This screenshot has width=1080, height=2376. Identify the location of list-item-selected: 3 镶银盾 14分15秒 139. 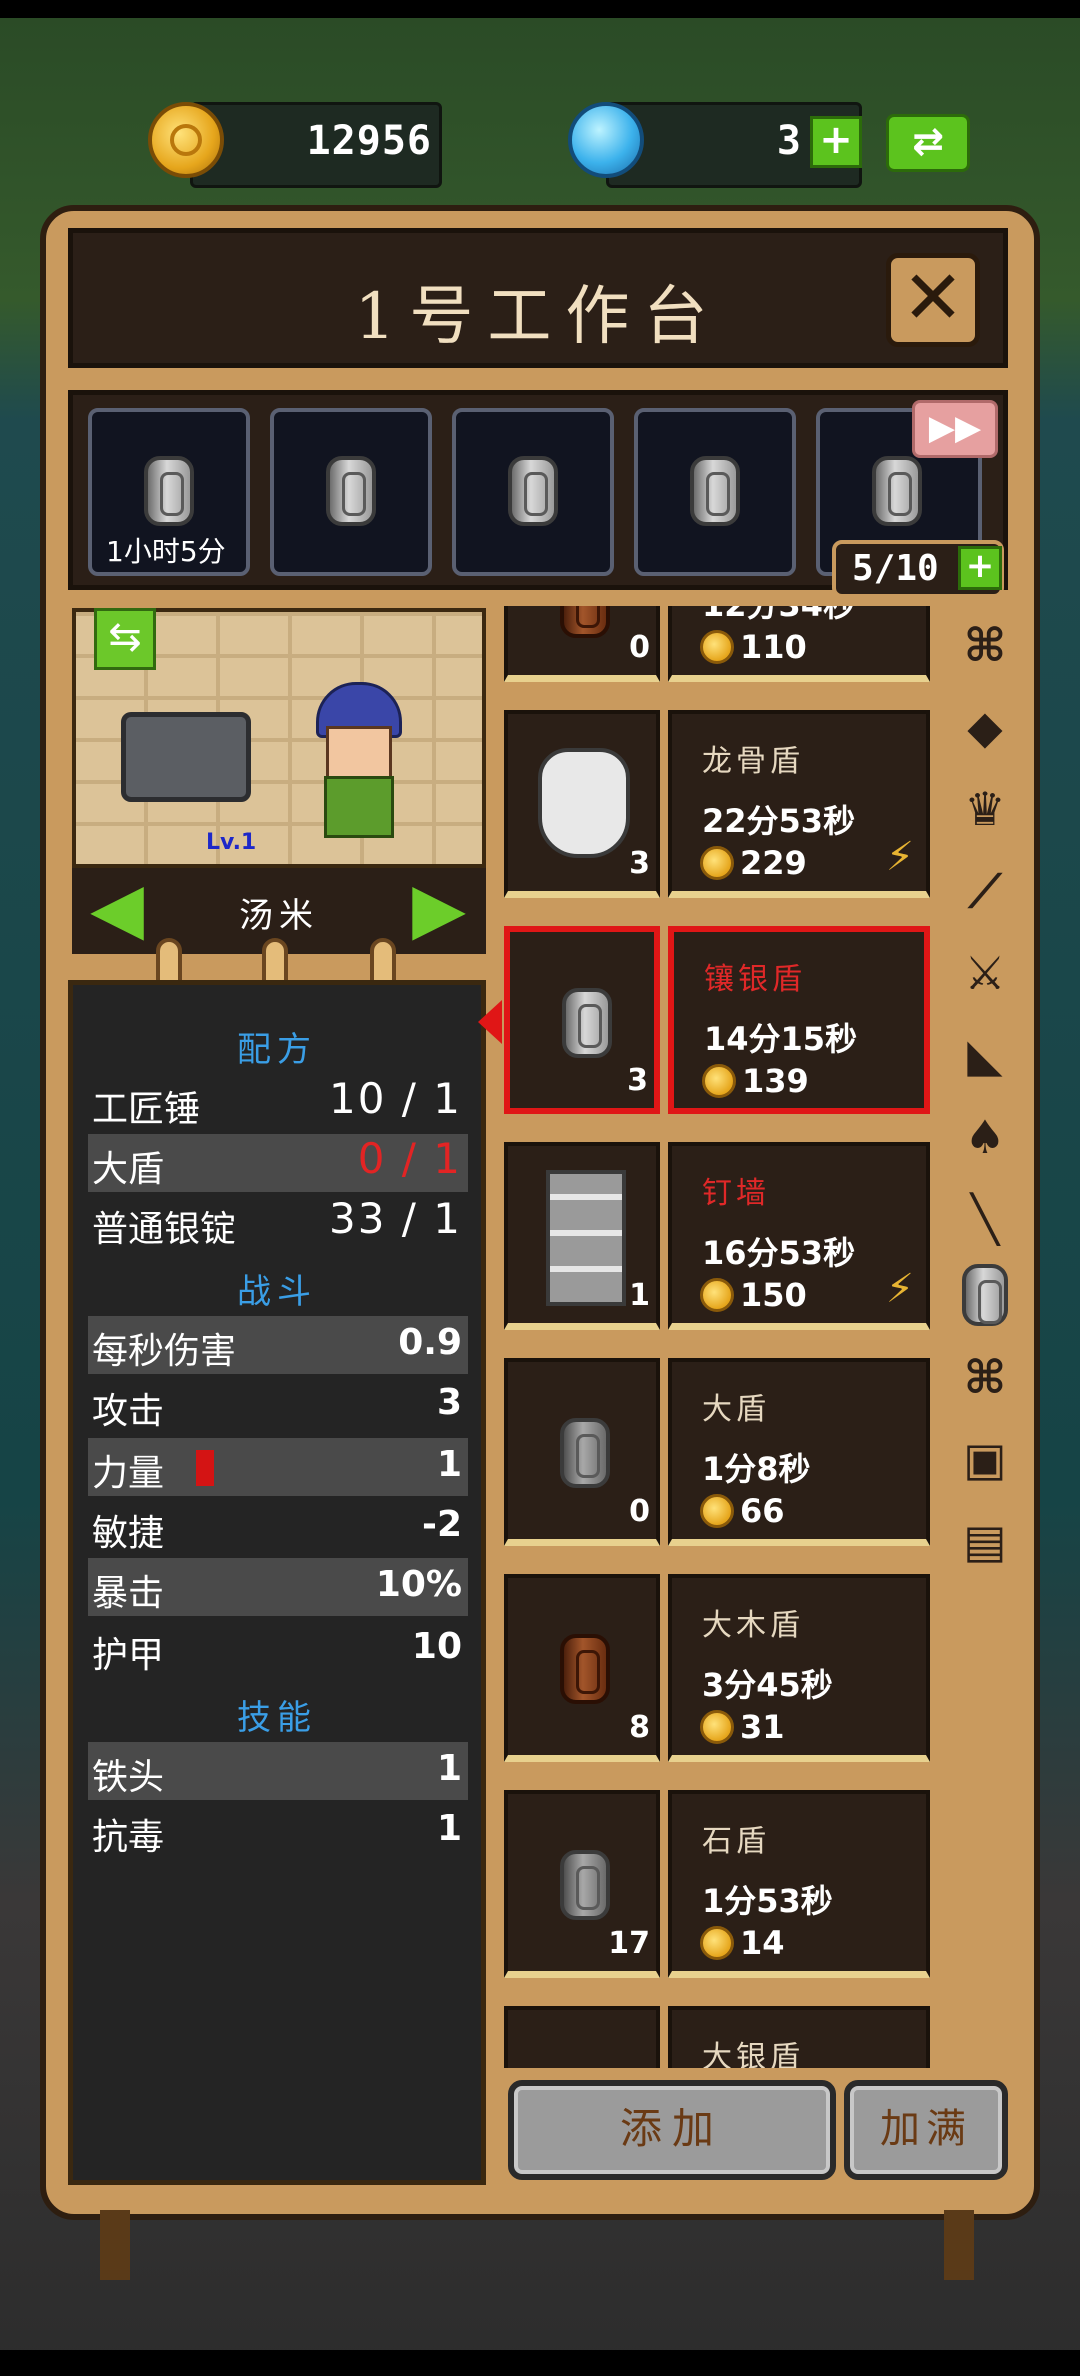
(717, 1024).